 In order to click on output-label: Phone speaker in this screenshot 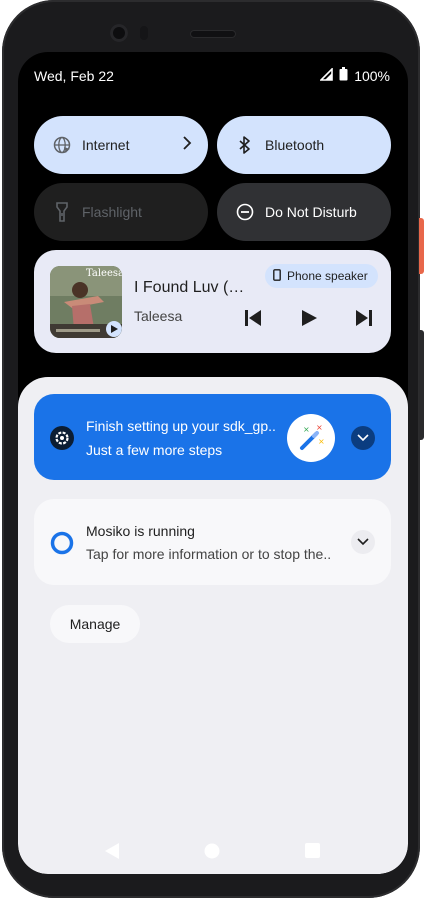, I will do `click(327, 276)`.